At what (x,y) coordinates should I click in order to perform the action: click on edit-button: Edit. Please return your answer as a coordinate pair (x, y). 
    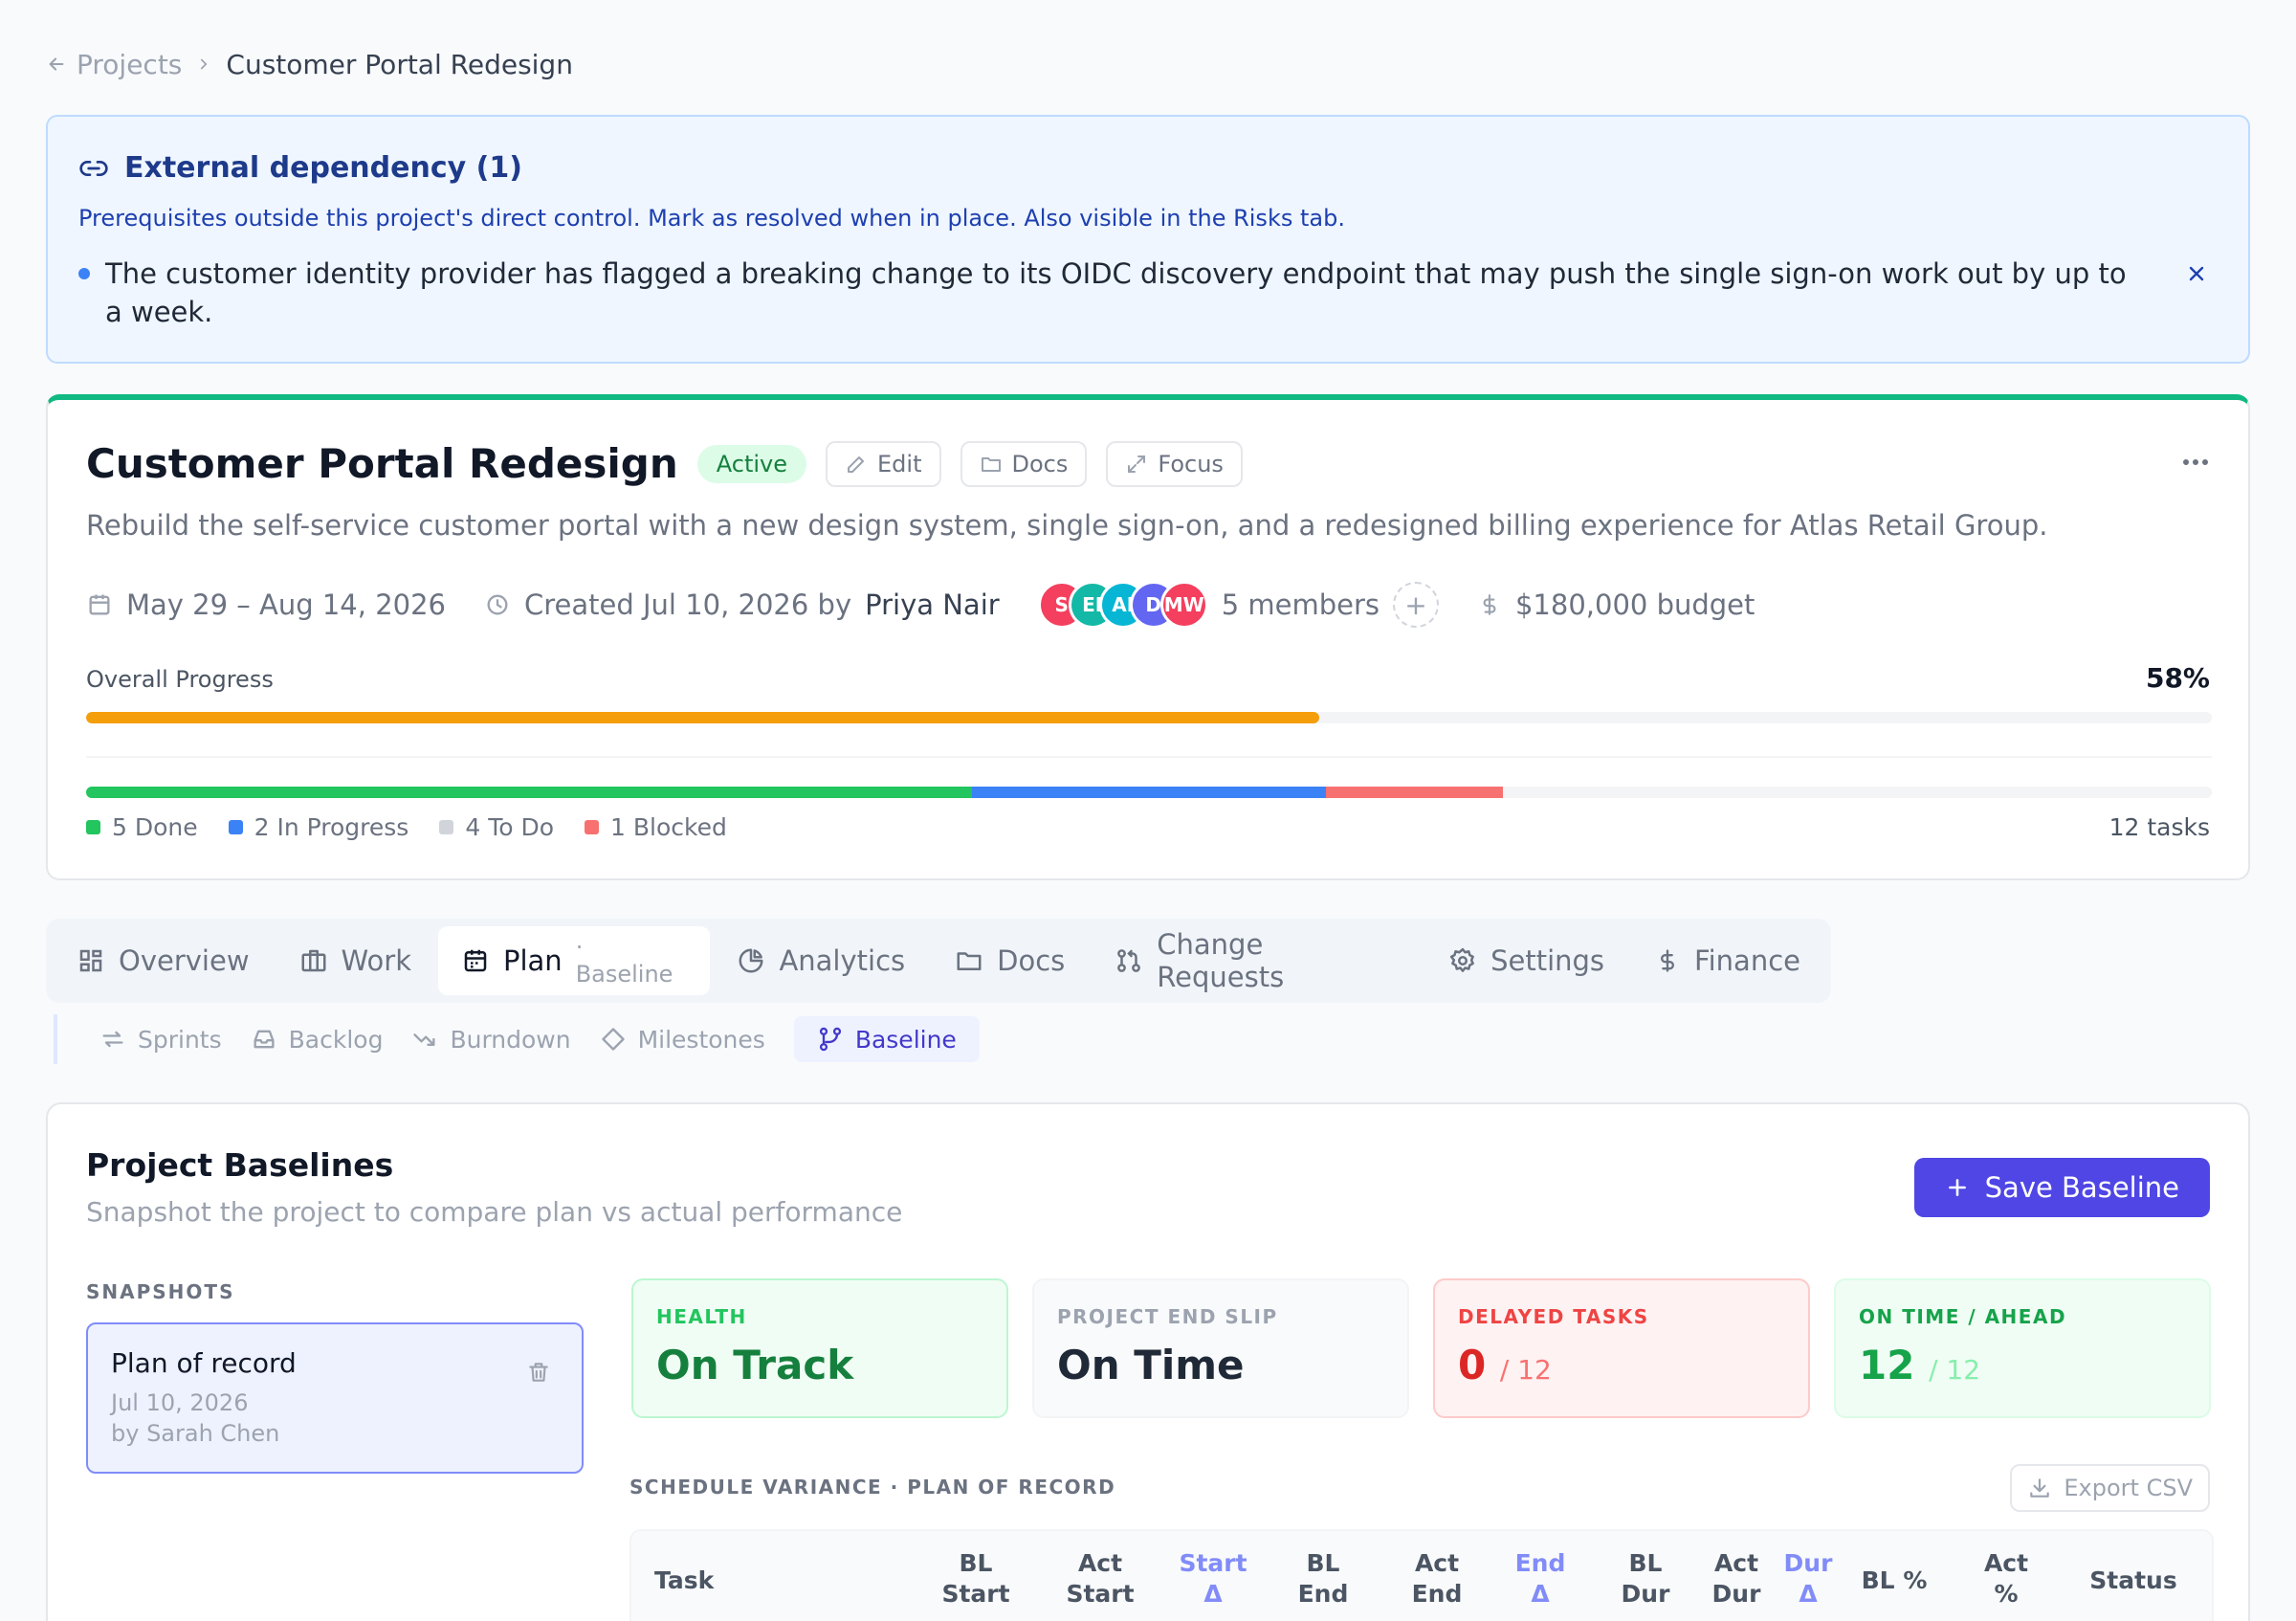
    Looking at the image, I should click on (883, 463).